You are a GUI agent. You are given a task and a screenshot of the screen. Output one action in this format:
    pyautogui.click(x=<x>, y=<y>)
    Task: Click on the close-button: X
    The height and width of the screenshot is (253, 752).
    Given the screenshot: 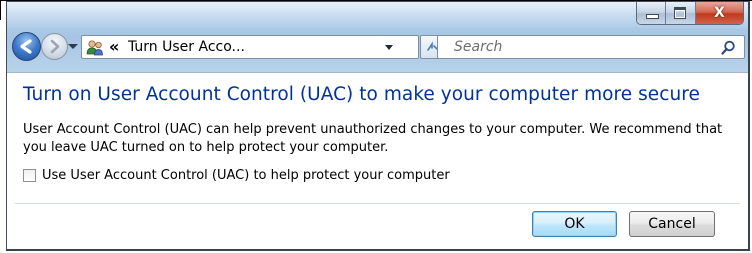 What is the action you would take?
    pyautogui.click(x=719, y=13)
    